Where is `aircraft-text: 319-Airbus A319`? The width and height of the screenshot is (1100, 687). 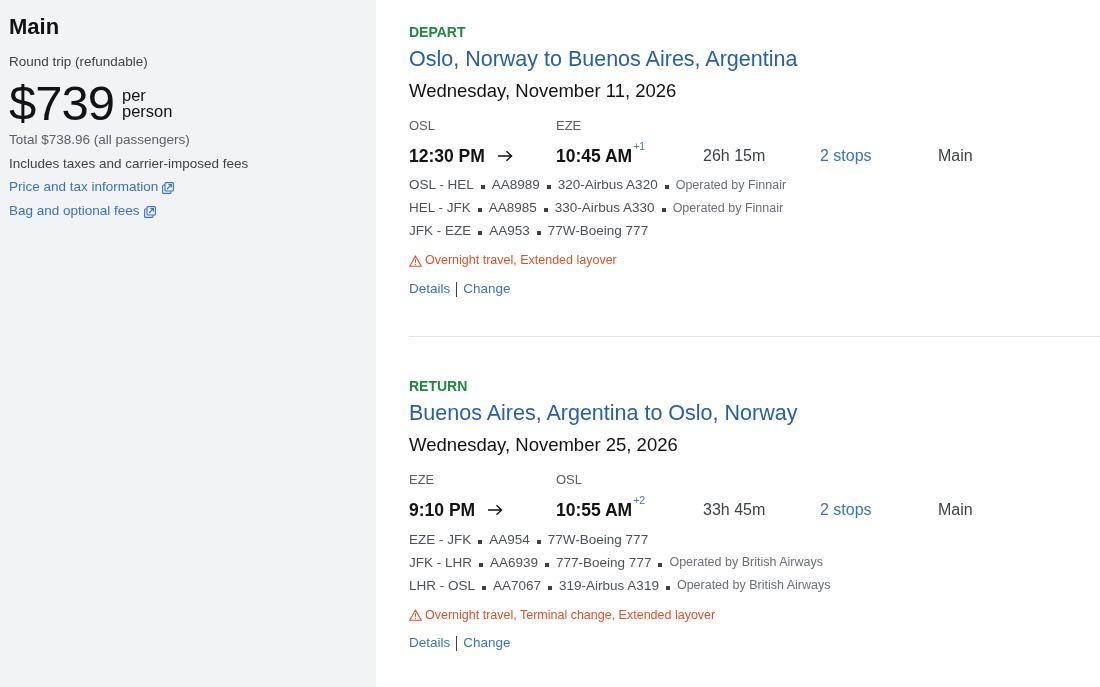
aircraft-text: 319-Airbus A319 is located at coordinates (609, 585).